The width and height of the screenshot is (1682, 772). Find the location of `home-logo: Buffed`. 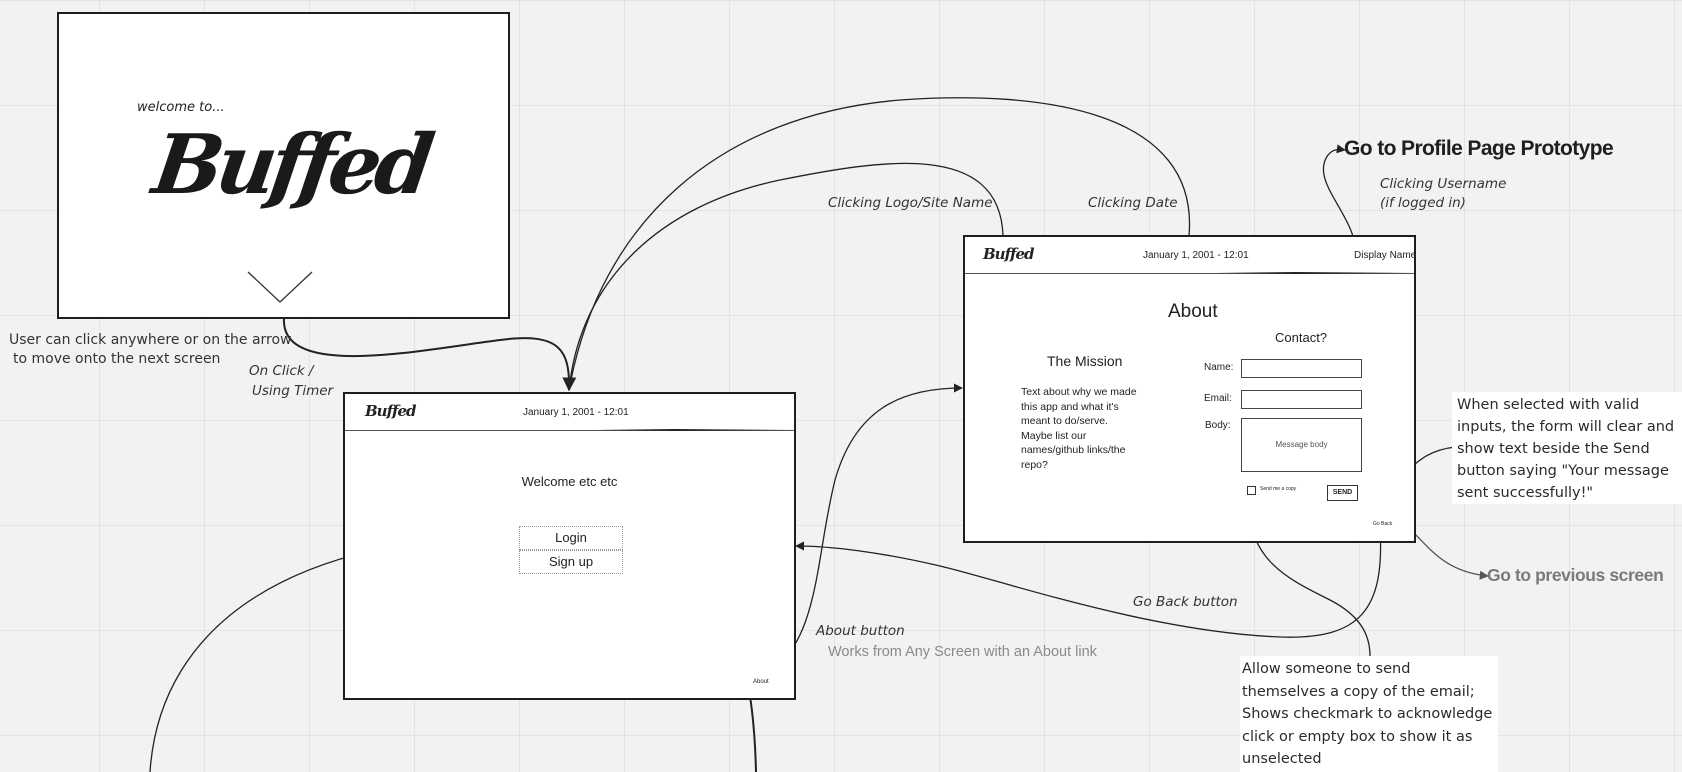

home-logo: Buffed is located at coordinates (391, 411).